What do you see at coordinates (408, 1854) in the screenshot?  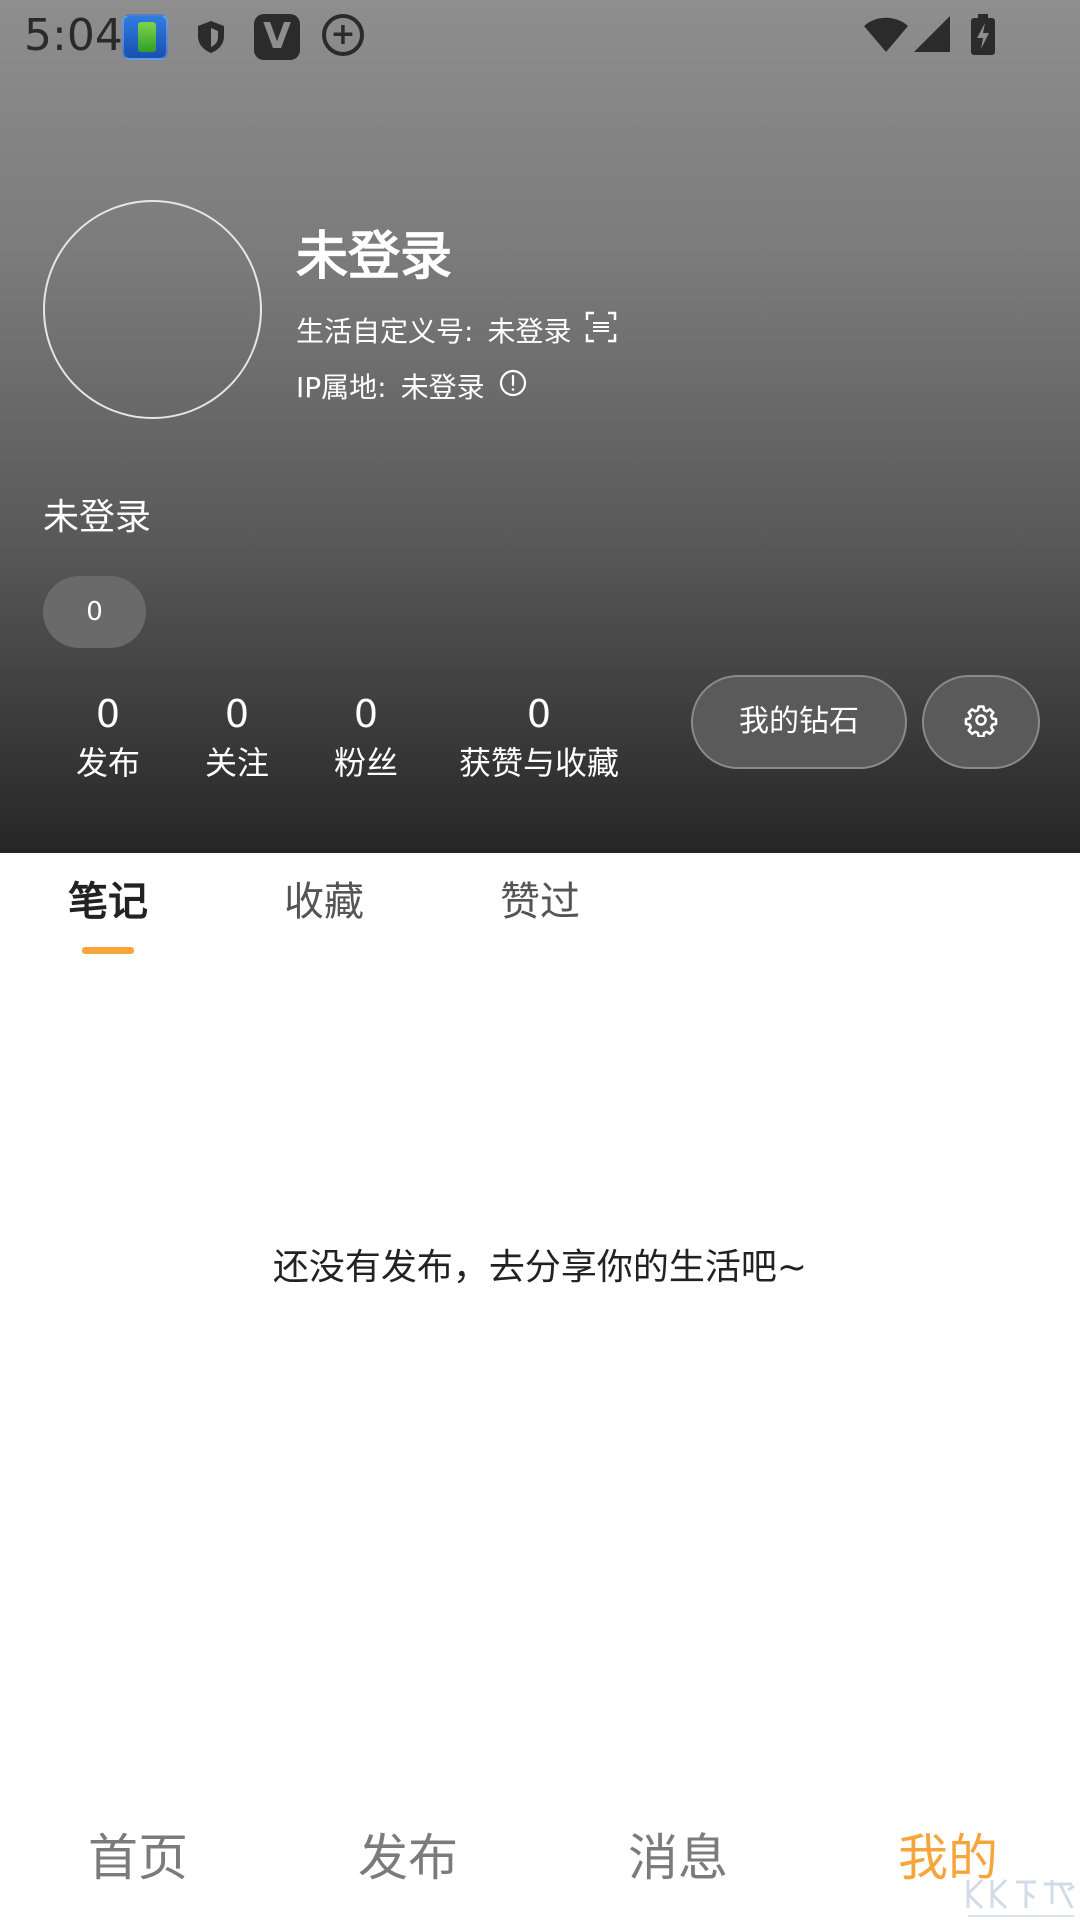 I see `nav-publish: 发布` at bounding box center [408, 1854].